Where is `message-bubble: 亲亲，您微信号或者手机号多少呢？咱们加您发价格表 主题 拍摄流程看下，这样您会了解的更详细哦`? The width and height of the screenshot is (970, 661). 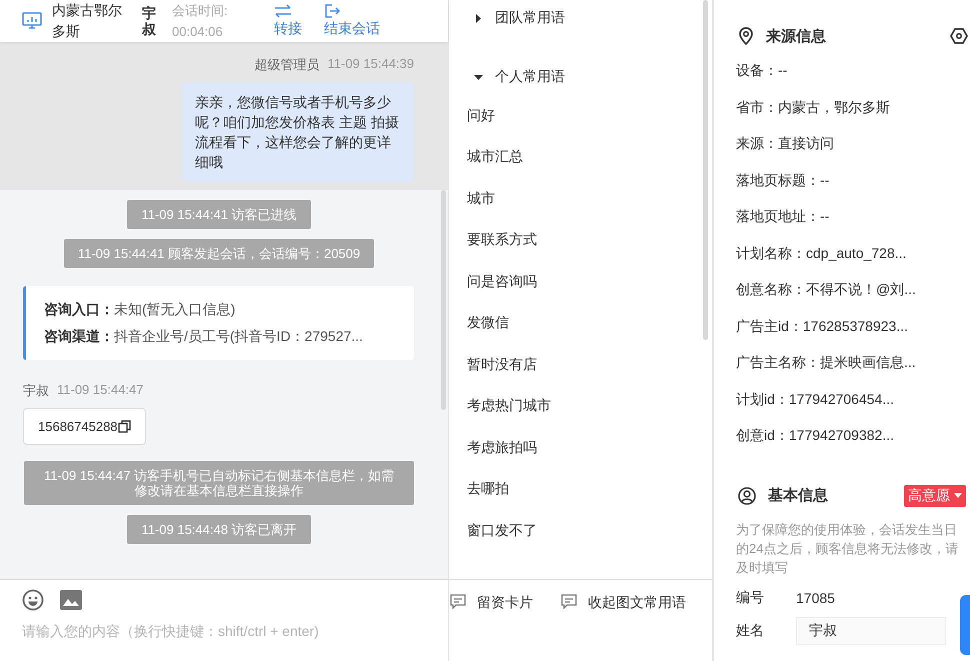
message-bubble: 亲亲，您微信号或者手机号多少呢？咱们加您发价格表 主题 拍摄流程看下，这样您会了解的更详细哦 is located at coordinates (298, 132).